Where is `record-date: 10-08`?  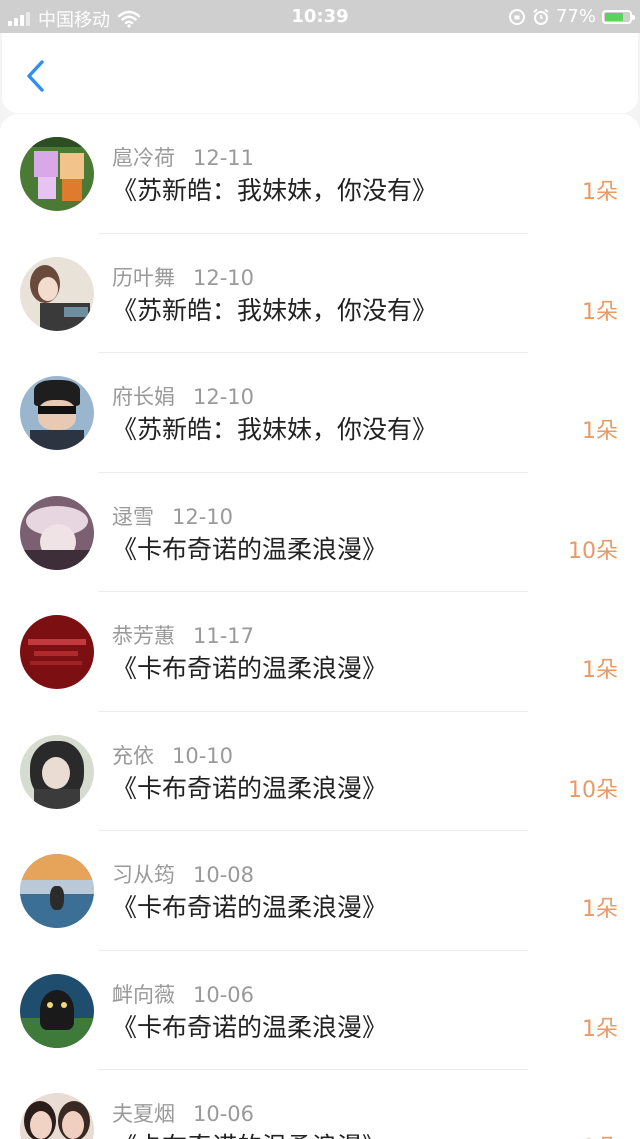
record-date: 10-08 is located at coordinates (224, 875).